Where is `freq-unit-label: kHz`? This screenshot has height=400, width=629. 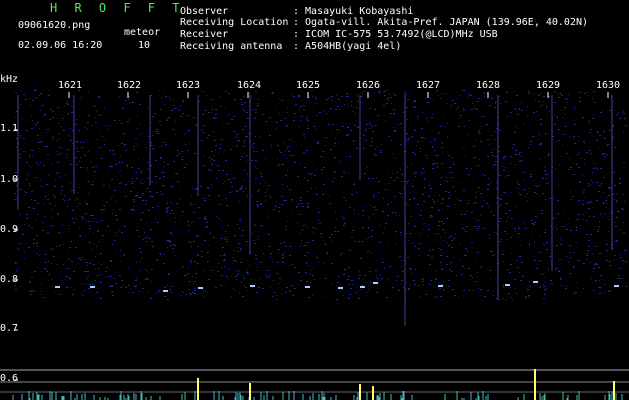 freq-unit-label: kHz is located at coordinates (9, 79).